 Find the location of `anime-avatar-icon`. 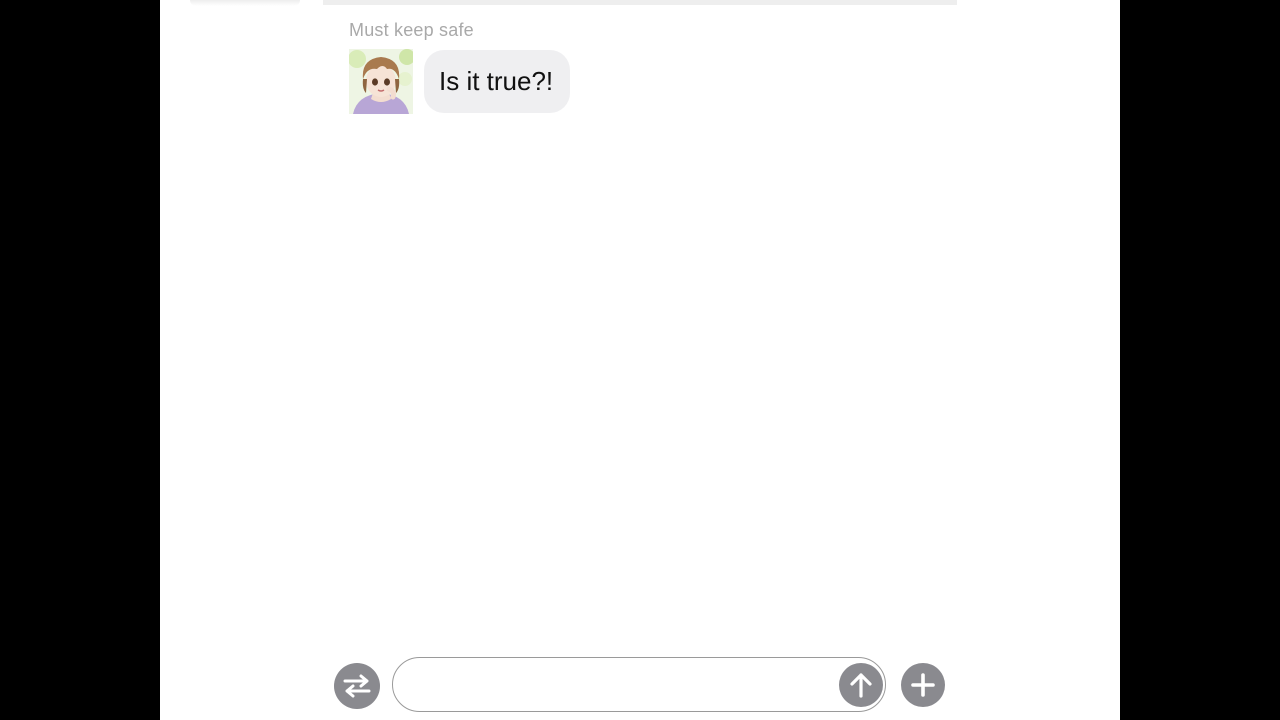

anime-avatar-icon is located at coordinates (381, 81).